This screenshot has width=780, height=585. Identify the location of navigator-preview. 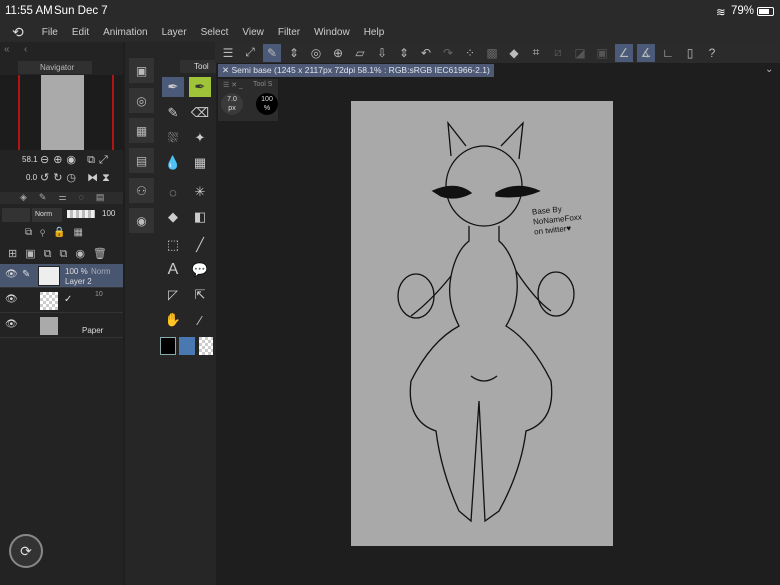
(61, 112).